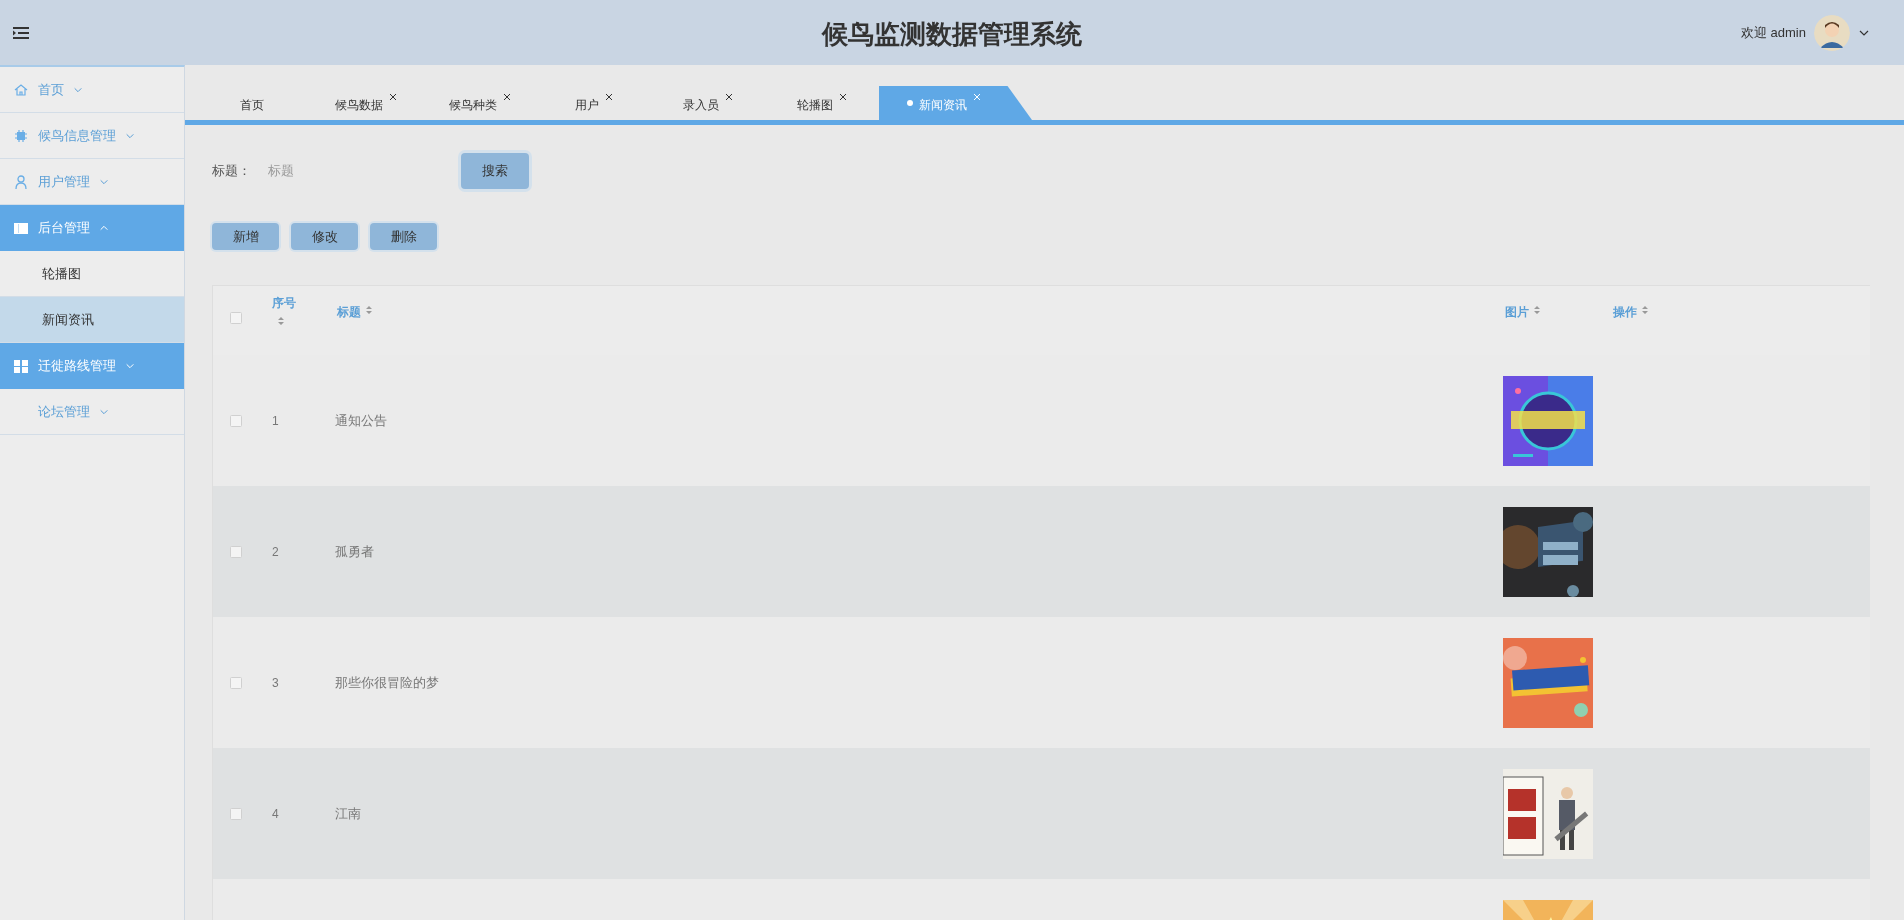 This screenshot has height=920, width=1904. I want to click on table-cell-text: 1, so click(275, 421).